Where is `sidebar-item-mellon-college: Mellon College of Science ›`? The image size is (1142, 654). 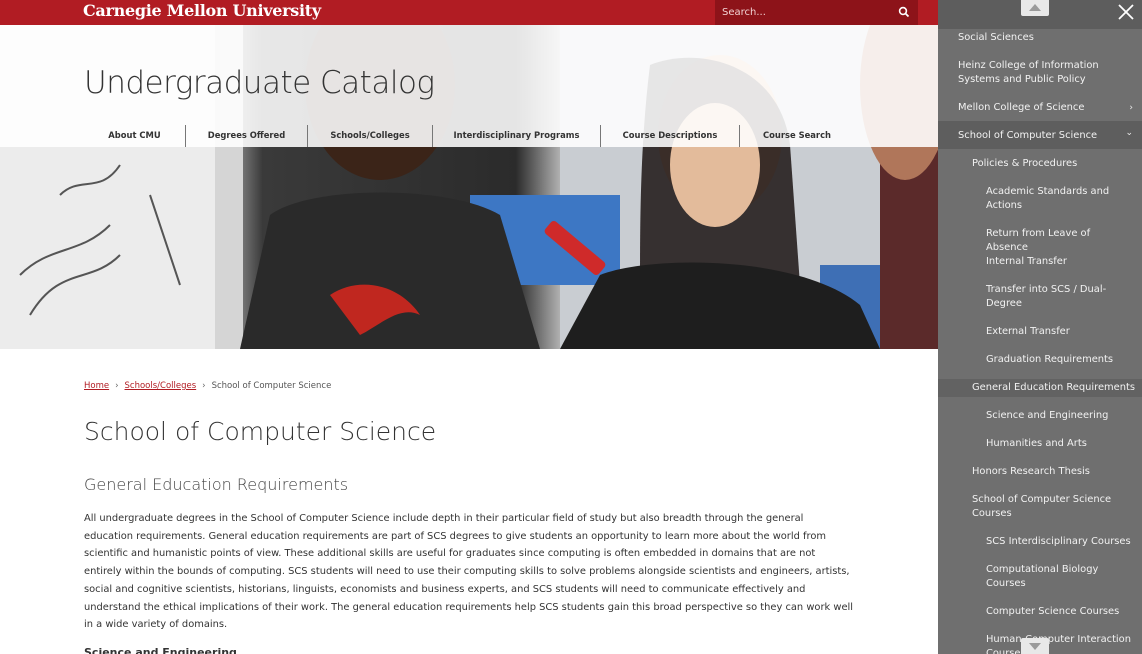 sidebar-item-mellon-college: Mellon College of Science › is located at coordinates (1040, 108).